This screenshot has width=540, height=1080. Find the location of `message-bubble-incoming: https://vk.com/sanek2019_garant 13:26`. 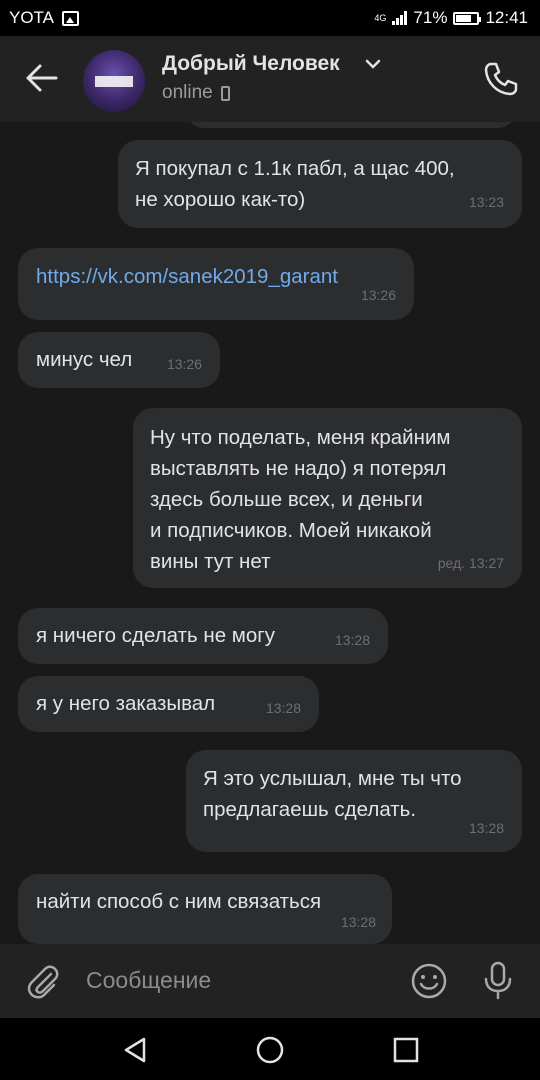

message-bubble-incoming: https://vk.com/sanek2019_garant 13:26 is located at coordinates (216, 284).